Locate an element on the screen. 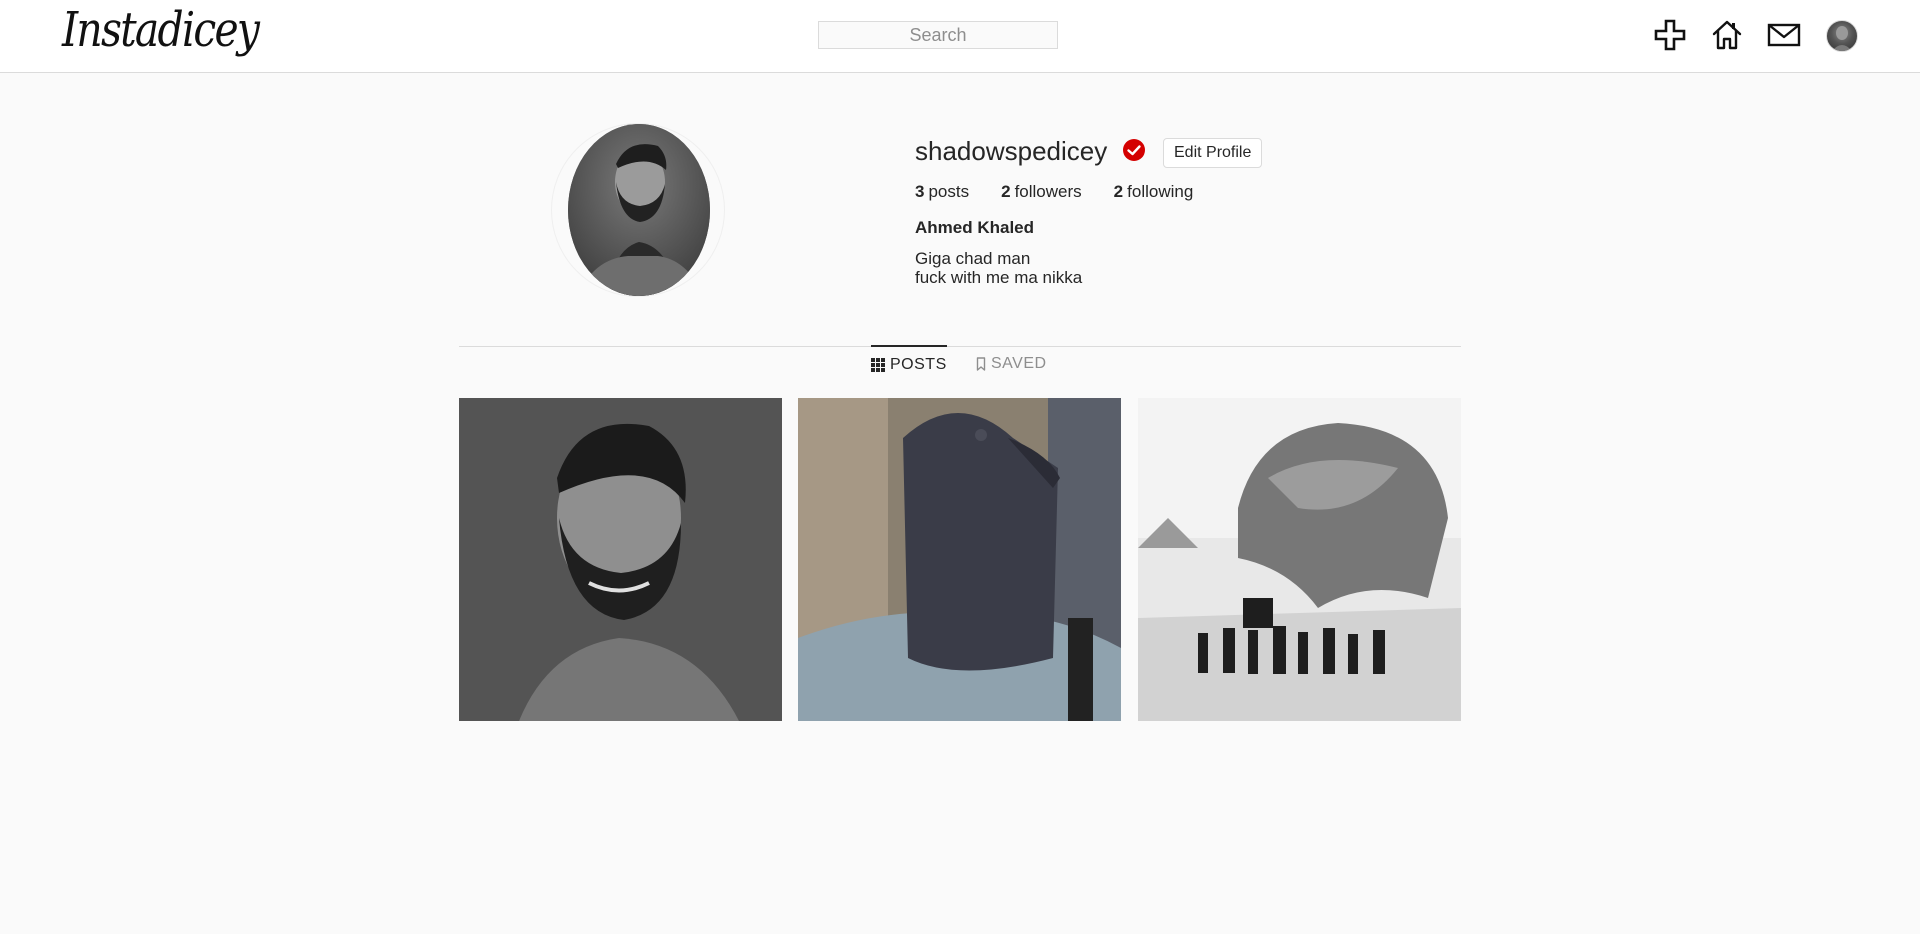 Image resolution: width=1920 pixels, height=934 pixels. top-navigation-bar: Instadicey is located at coordinates (960, 36).